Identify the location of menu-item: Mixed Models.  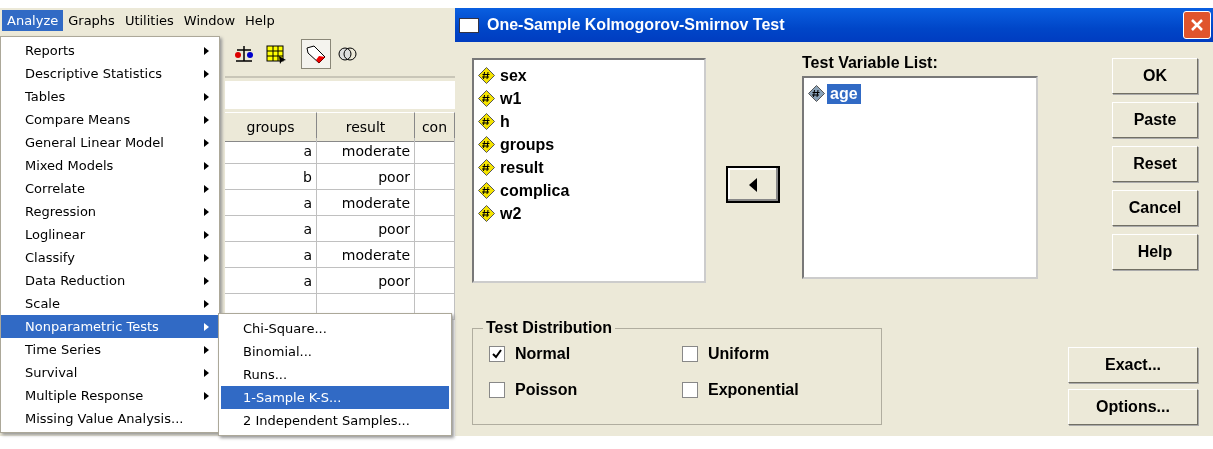
(110, 165).